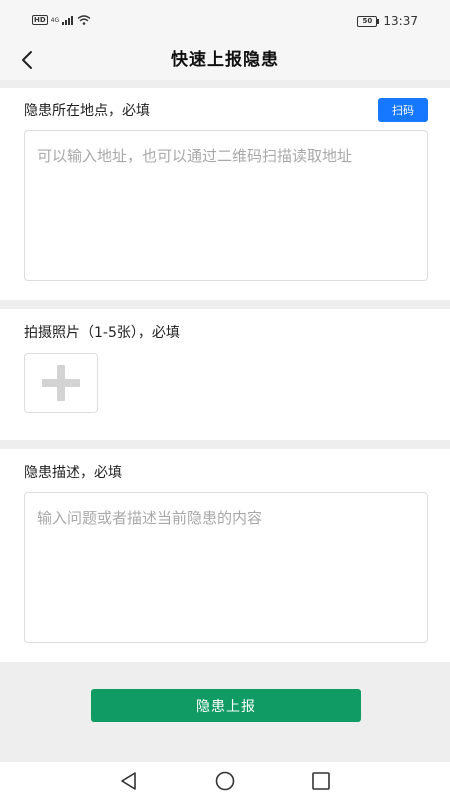 Image resolution: width=450 pixels, height=800 pixels. What do you see at coordinates (400, 21) in the screenshot?
I see `clock: 13:37` at bounding box center [400, 21].